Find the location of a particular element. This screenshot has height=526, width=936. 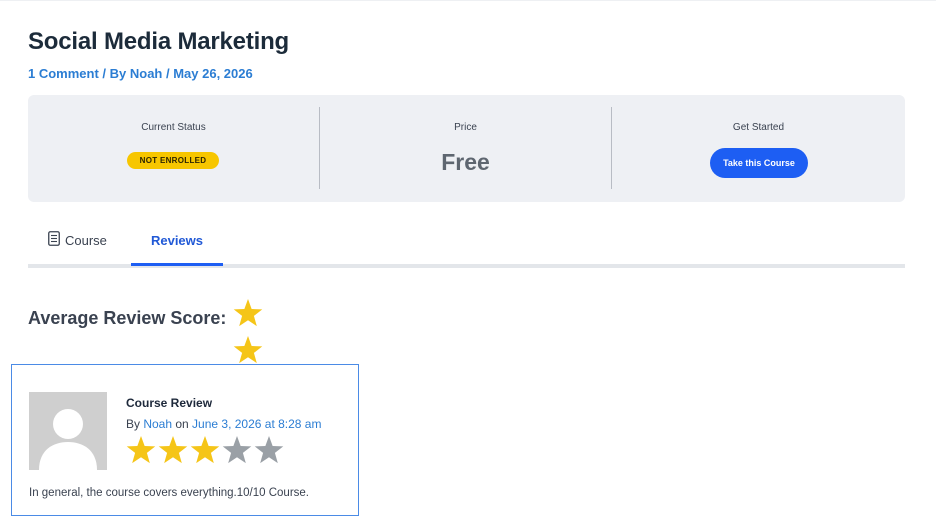

take-course-button: Take this Course is located at coordinates (759, 163).